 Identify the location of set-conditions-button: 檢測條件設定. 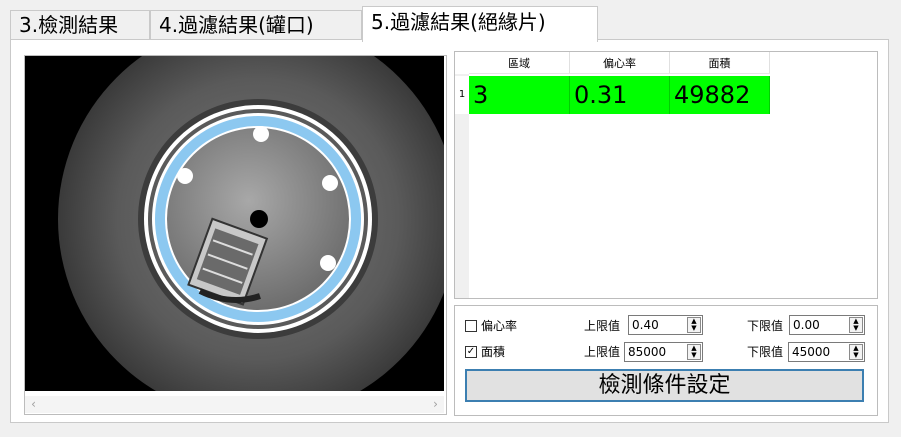
(664, 385).